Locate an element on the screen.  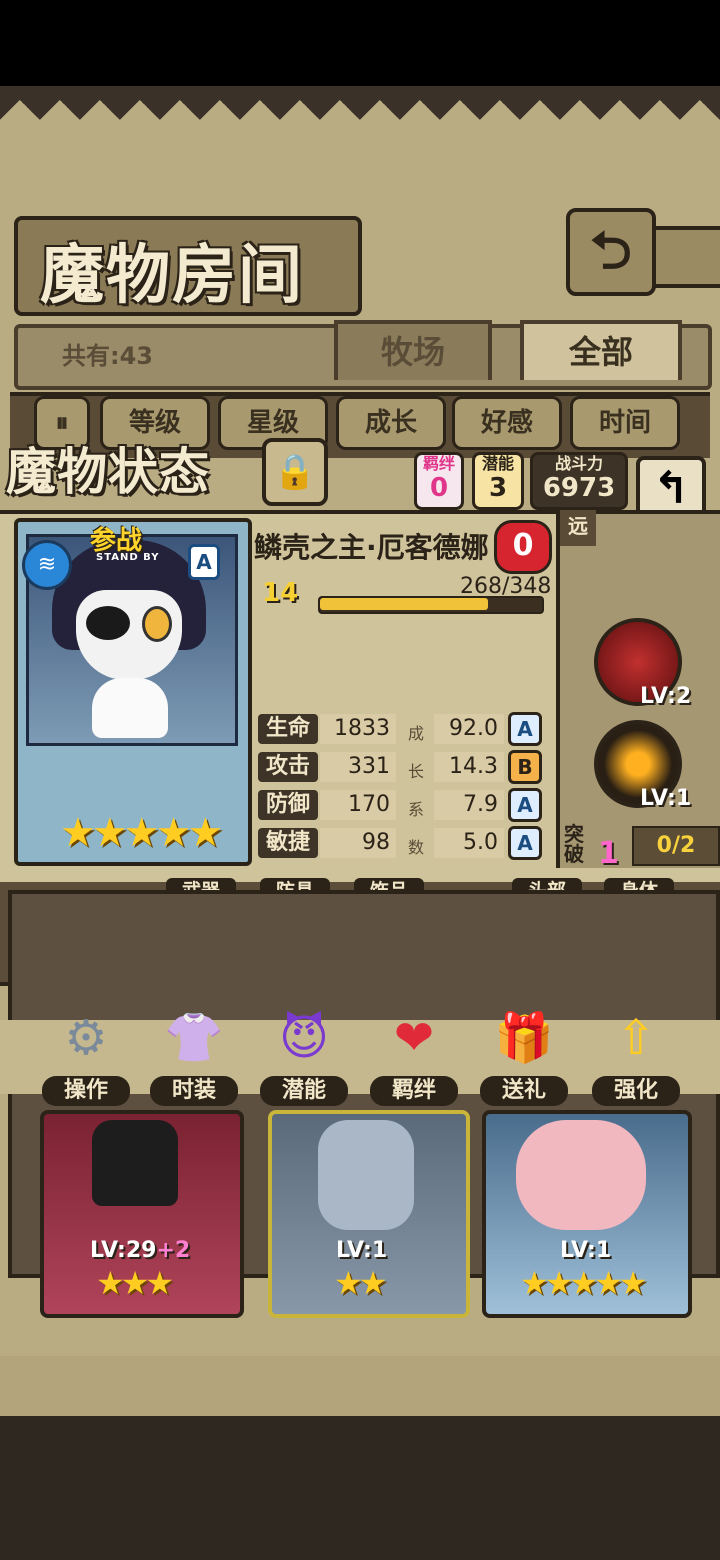
stat-def-label: 防御 is located at coordinates (288, 805).